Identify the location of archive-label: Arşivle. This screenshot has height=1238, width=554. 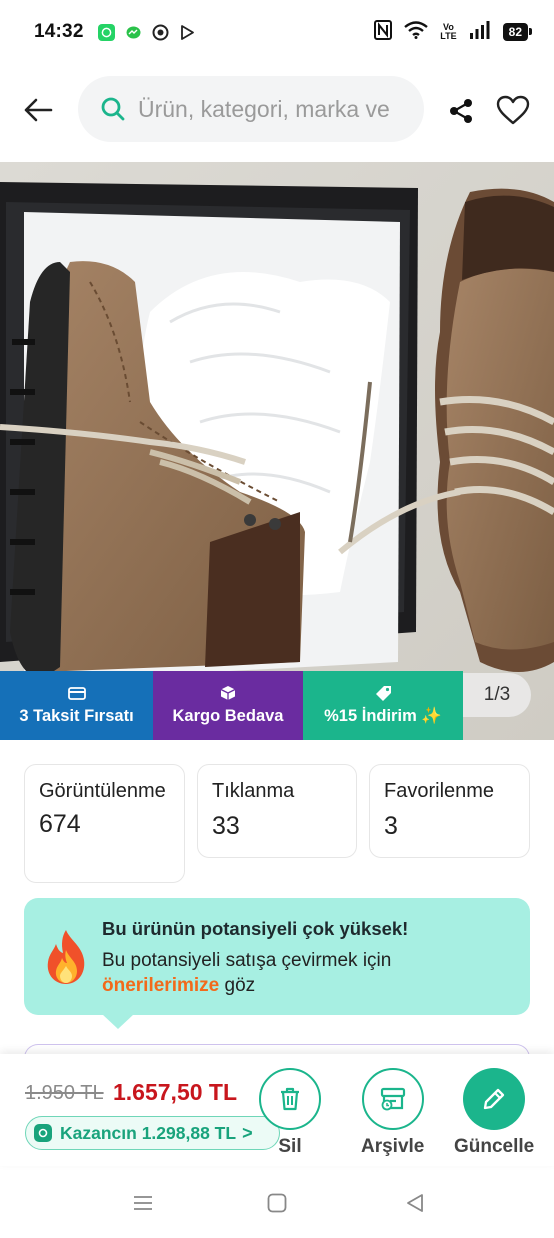
(393, 1146).